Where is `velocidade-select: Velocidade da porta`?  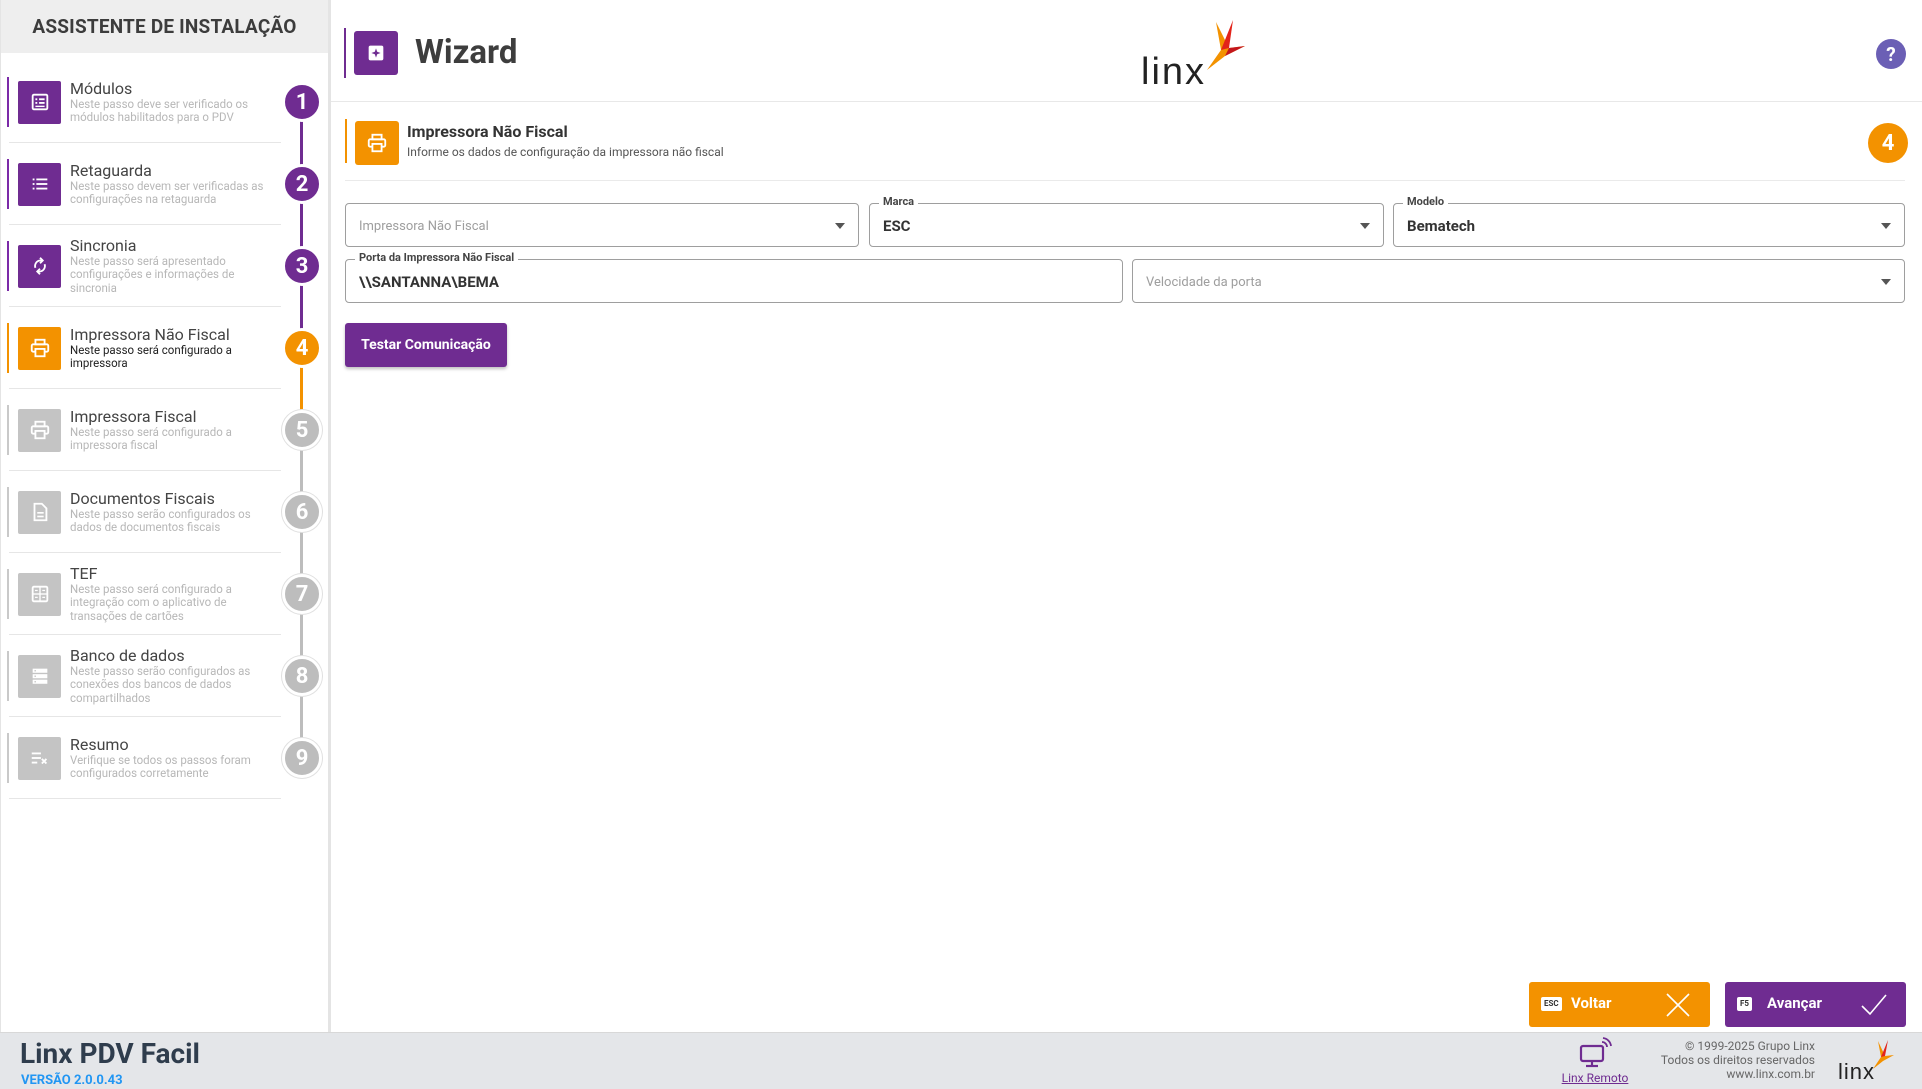 velocidade-select: Velocidade da porta is located at coordinates (1518, 281).